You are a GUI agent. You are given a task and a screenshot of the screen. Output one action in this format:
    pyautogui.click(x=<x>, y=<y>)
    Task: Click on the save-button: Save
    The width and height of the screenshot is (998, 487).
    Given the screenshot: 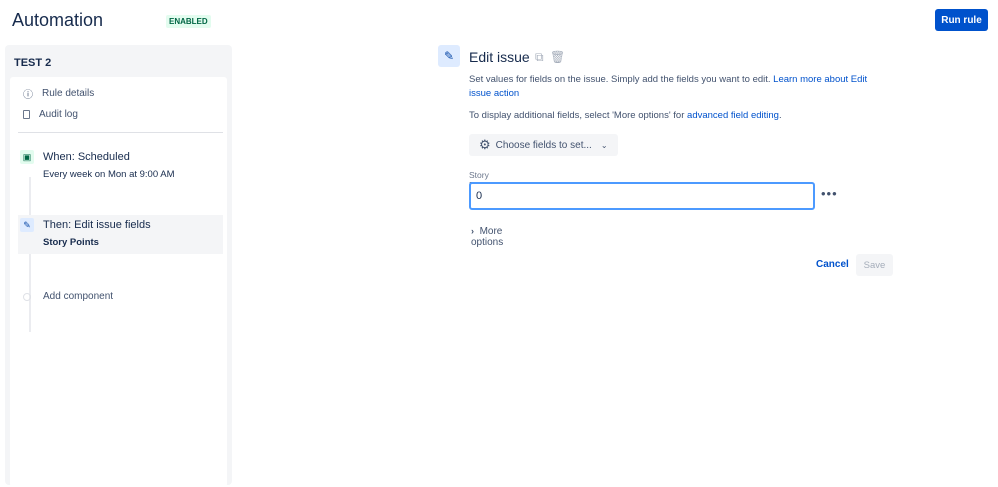 What is the action you would take?
    pyautogui.click(x=874, y=265)
    